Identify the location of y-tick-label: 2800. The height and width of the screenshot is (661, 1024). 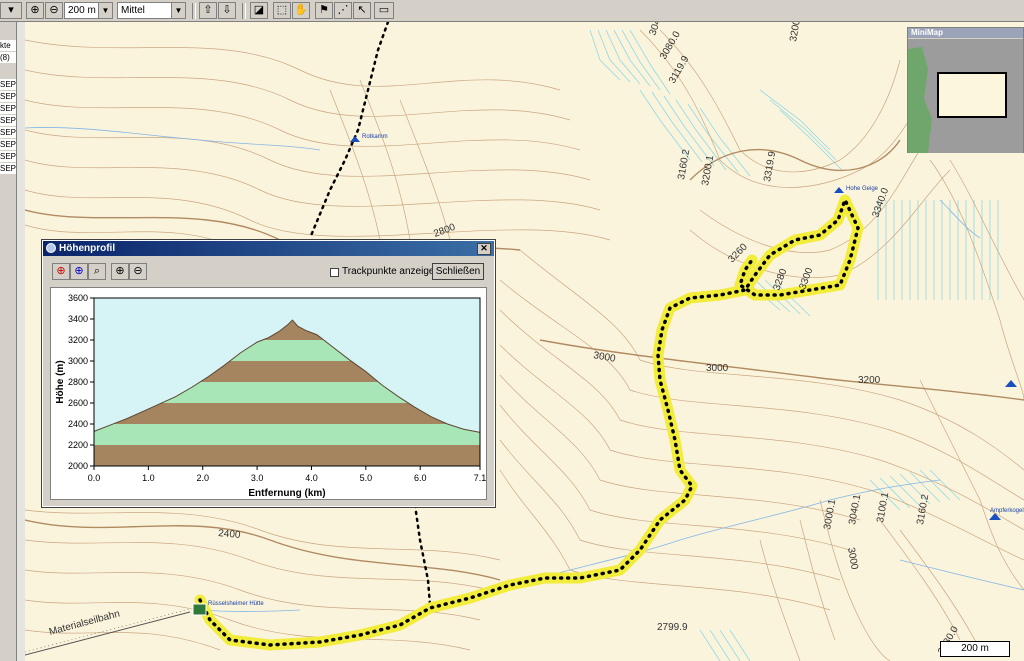
(78, 382).